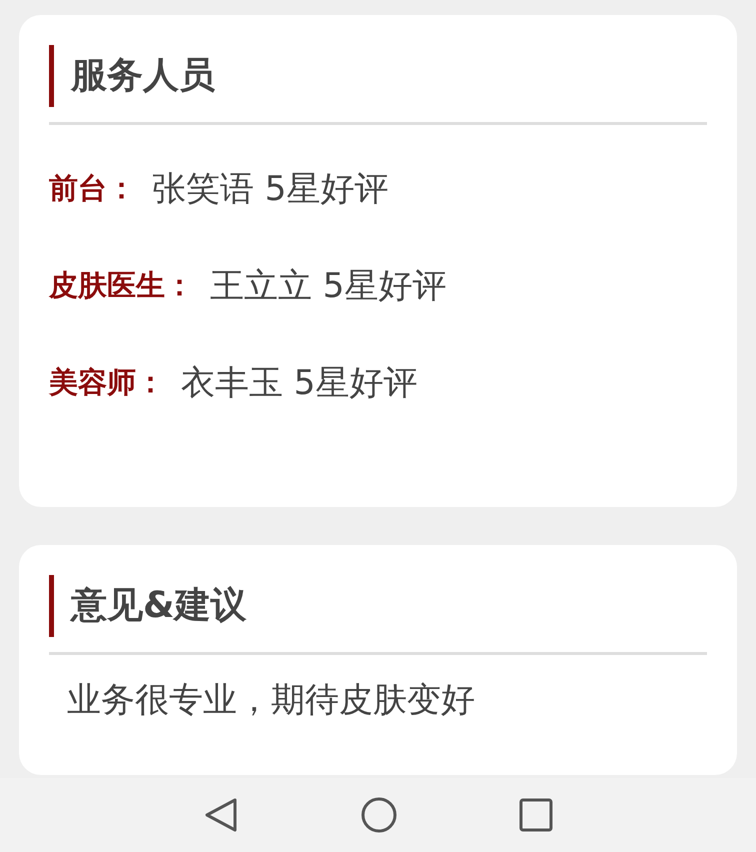 The width and height of the screenshot is (756, 852). I want to click on staff-value: 王立立 5星好评, so click(328, 285).